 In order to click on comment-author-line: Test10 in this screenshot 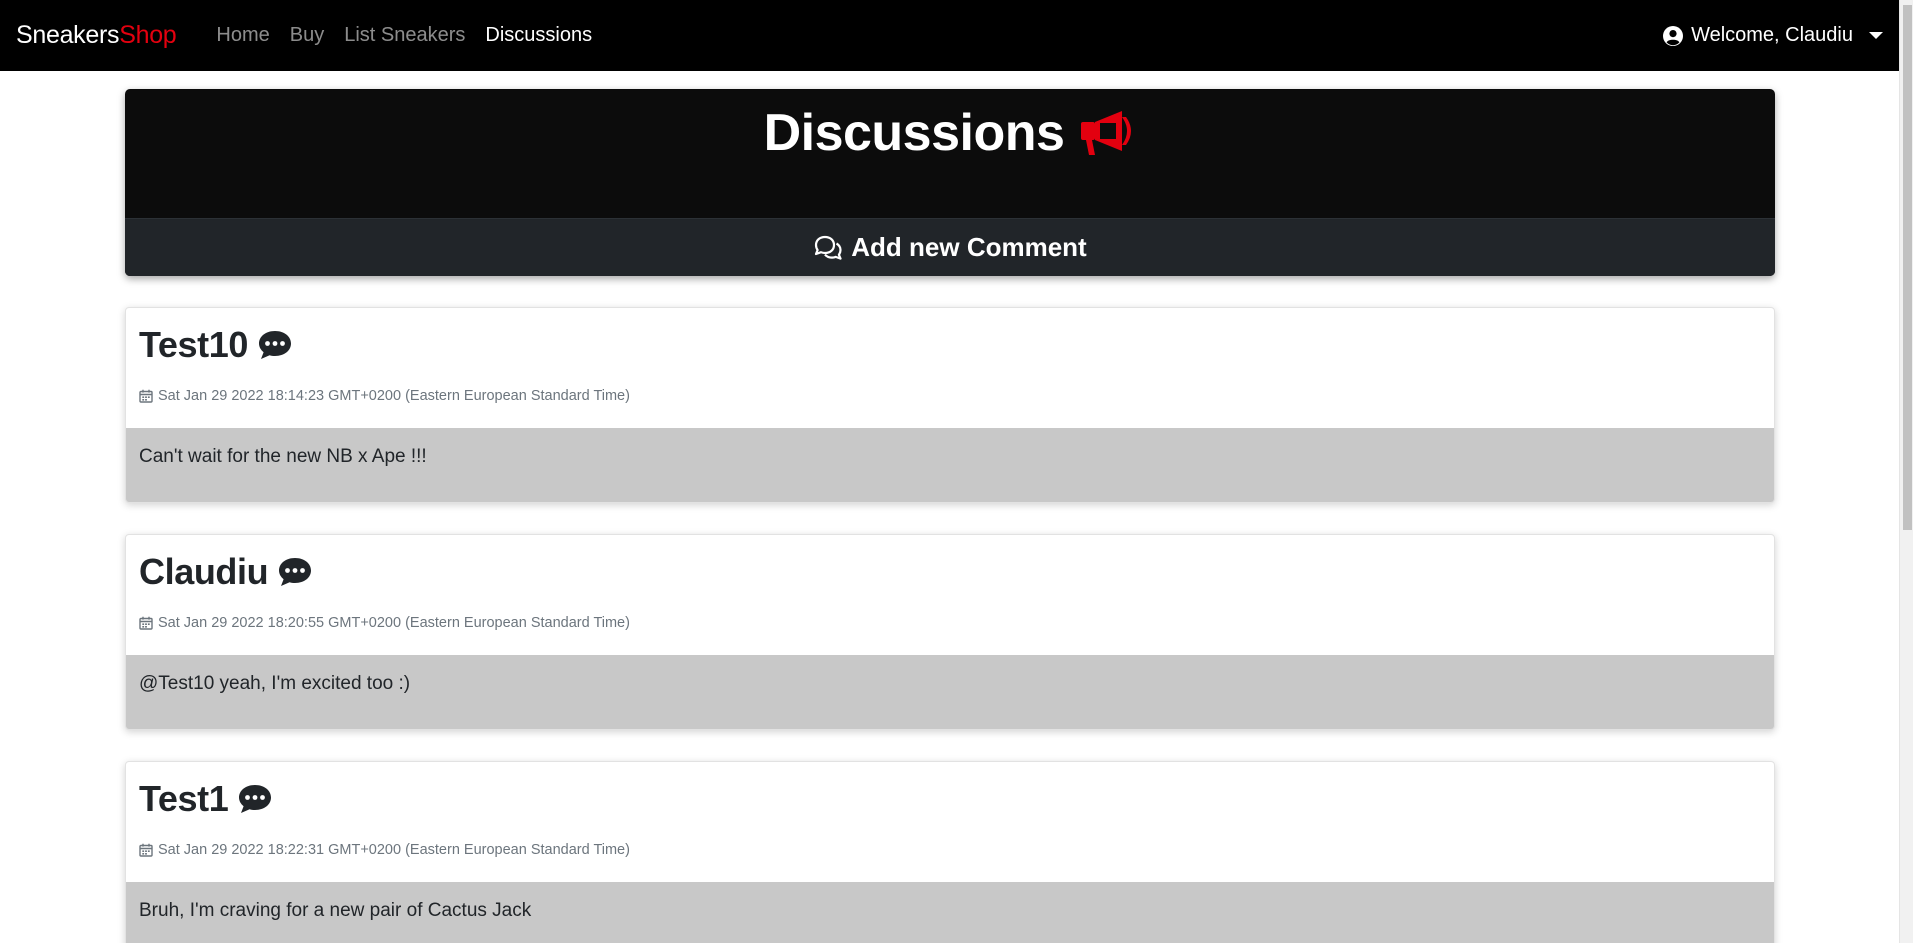, I will do `click(950, 345)`.